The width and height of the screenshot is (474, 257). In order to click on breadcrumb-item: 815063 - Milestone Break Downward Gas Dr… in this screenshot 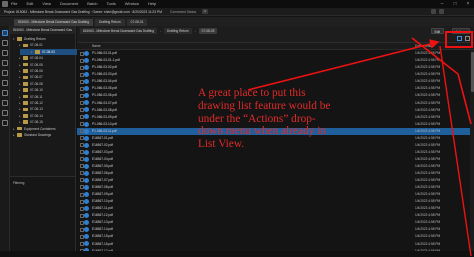, I will do `click(119, 31)`.